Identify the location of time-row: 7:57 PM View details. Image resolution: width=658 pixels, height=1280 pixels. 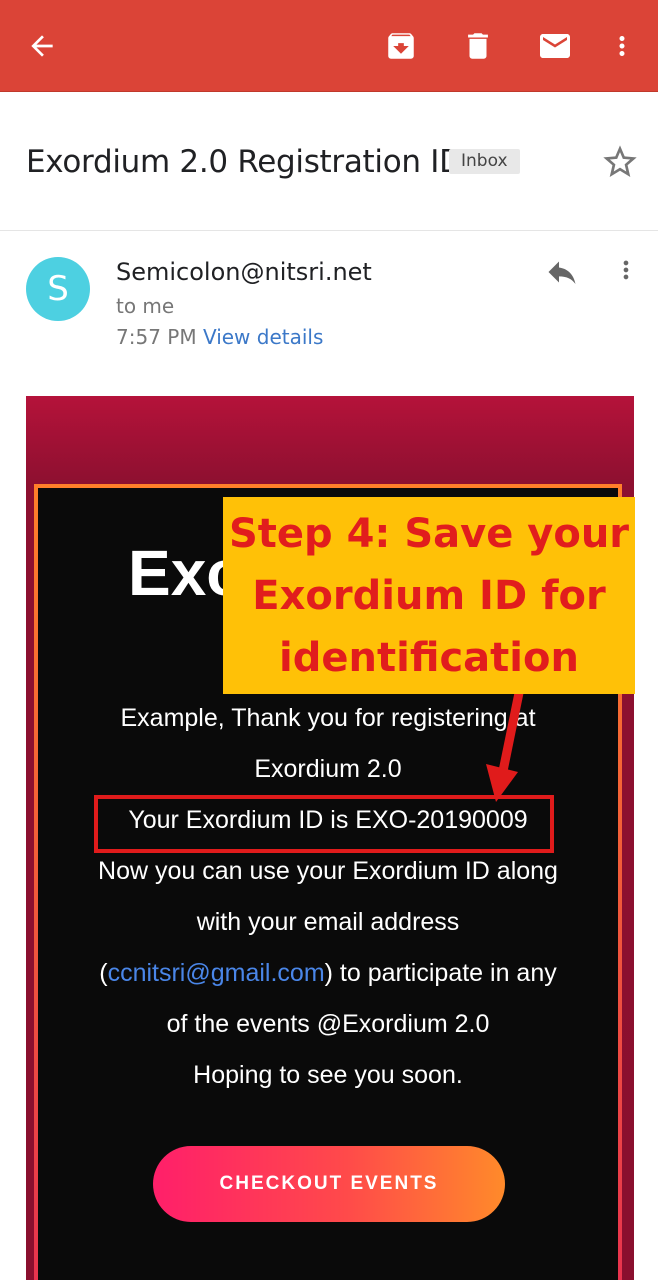
(219, 337).